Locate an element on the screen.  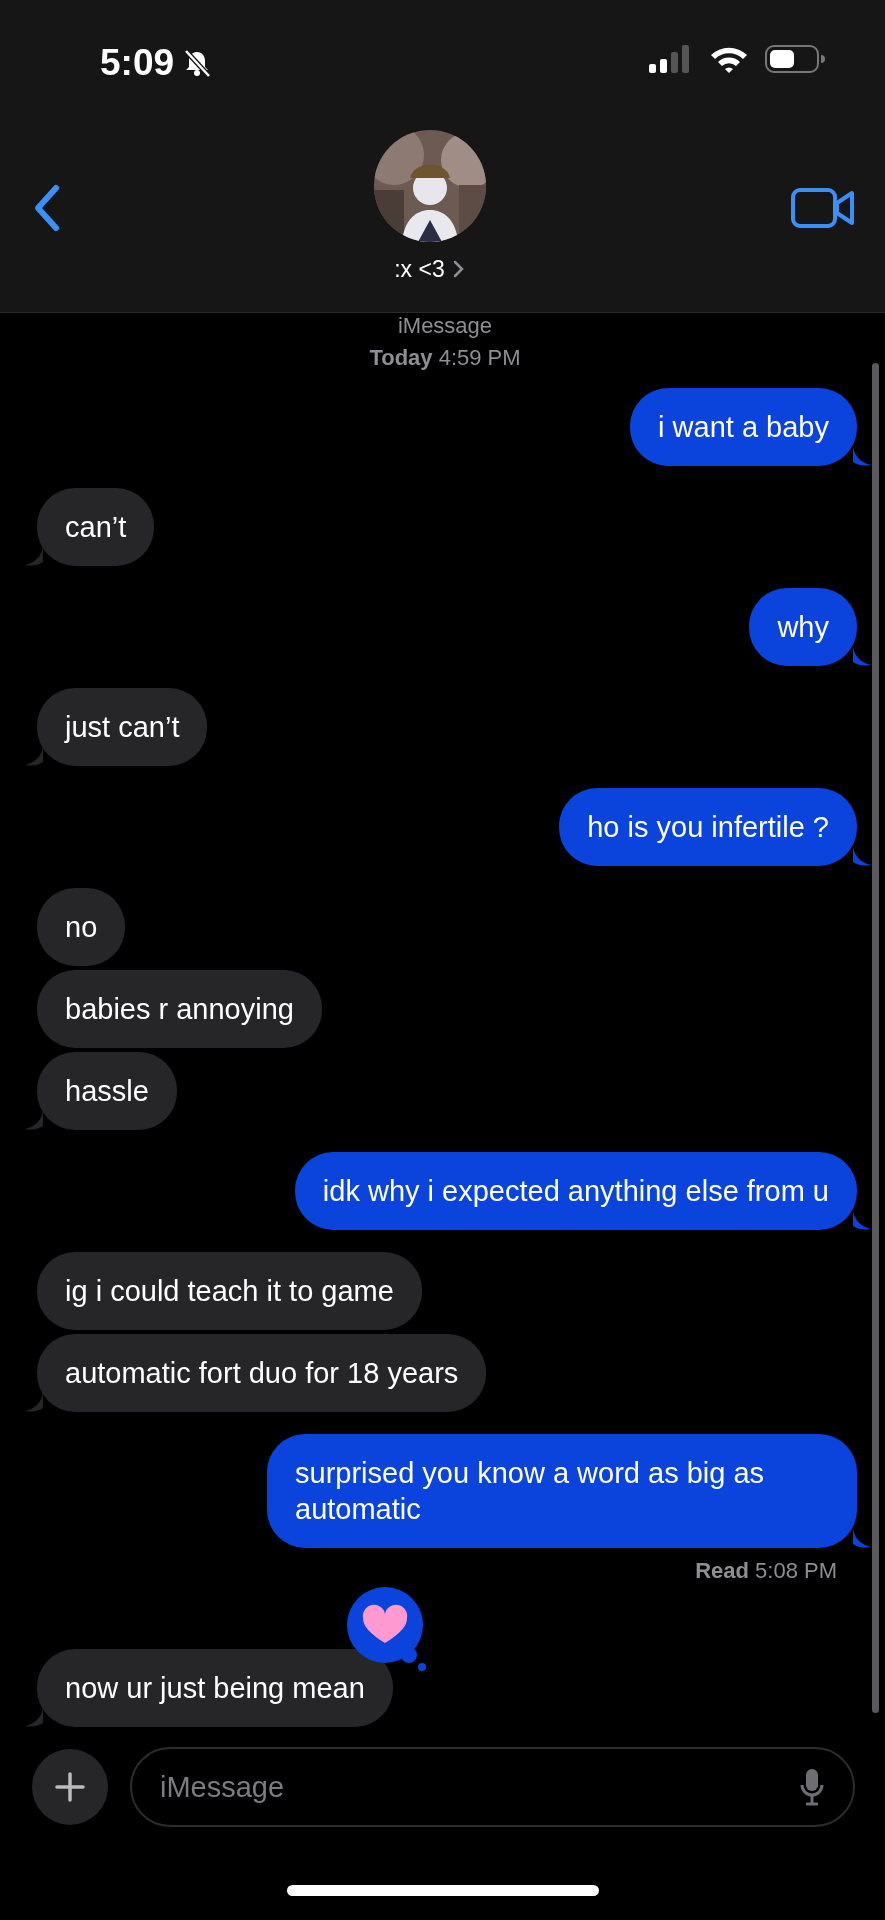
message-field: iMessage is located at coordinates (492, 1787).